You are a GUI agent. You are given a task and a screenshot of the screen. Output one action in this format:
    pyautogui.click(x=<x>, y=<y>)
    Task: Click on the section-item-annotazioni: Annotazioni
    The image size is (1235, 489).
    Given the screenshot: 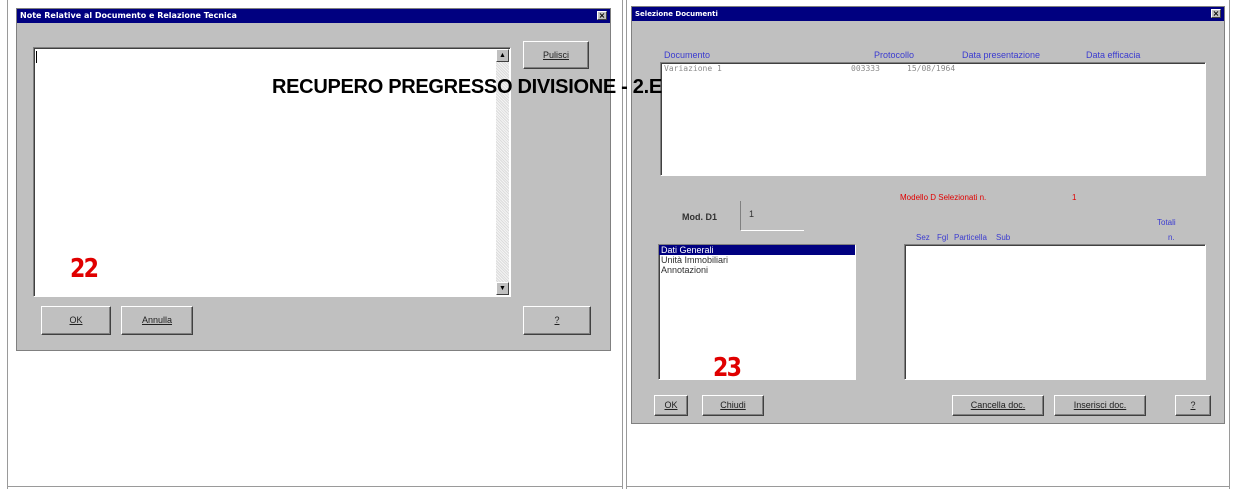 What is the action you would take?
    pyautogui.click(x=757, y=270)
    